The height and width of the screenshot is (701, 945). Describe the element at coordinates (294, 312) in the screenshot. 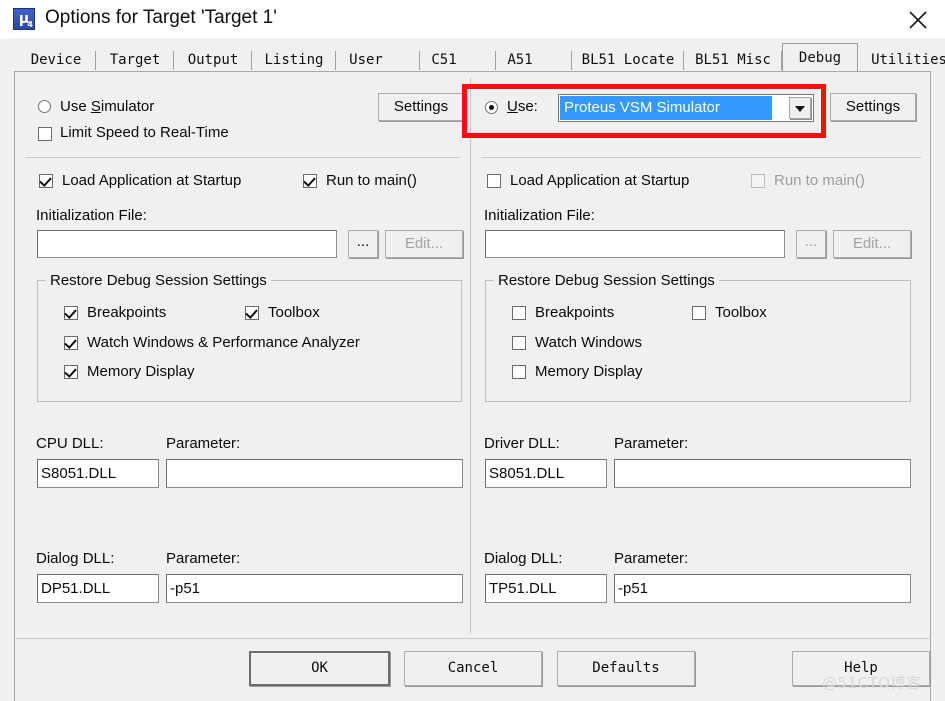

I see `left-toolbox-label: Toolbox` at that location.